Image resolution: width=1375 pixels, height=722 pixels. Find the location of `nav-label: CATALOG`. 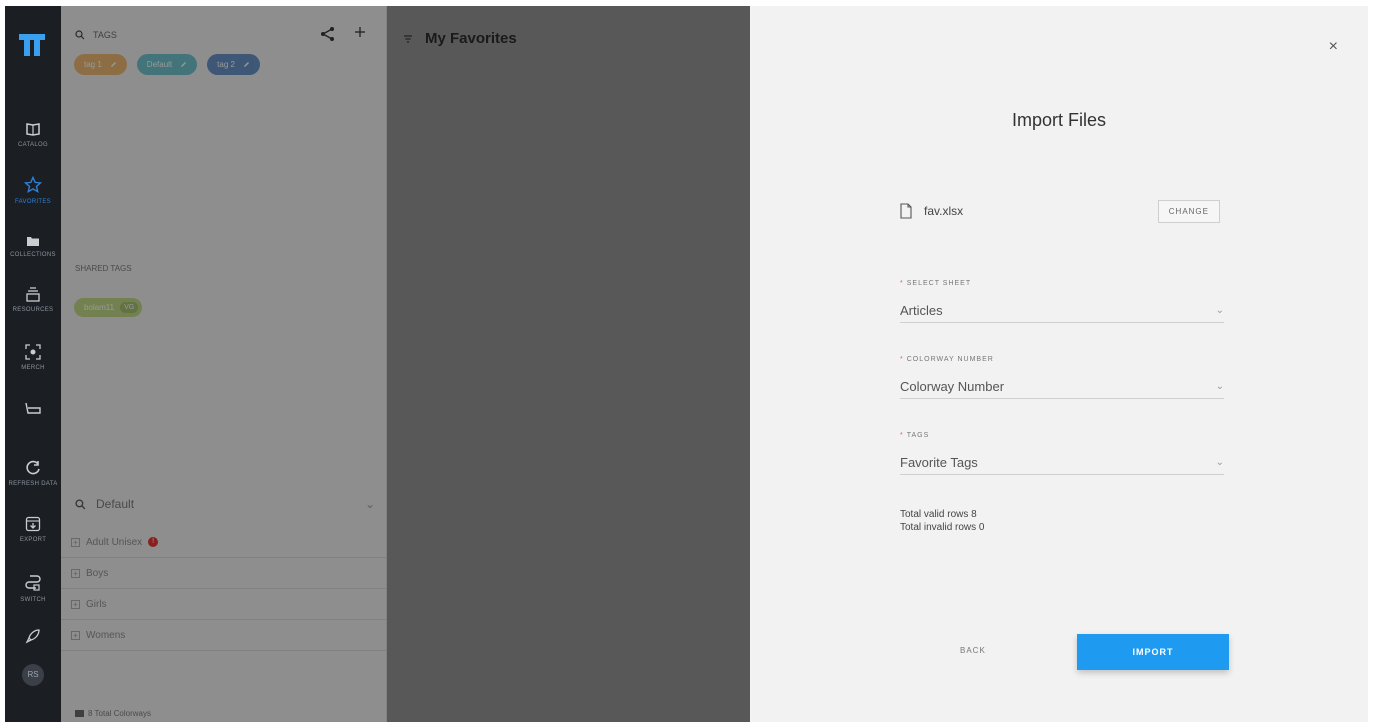

nav-label: CATALOG is located at coordinates (33, 145).